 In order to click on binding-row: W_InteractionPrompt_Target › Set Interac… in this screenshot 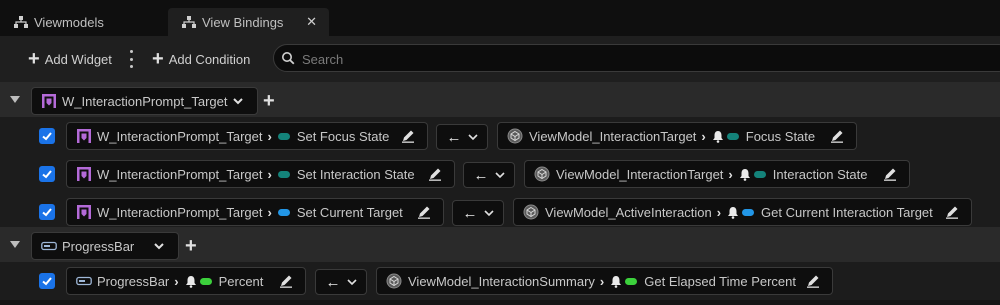, I will do `click(500, 174)`.